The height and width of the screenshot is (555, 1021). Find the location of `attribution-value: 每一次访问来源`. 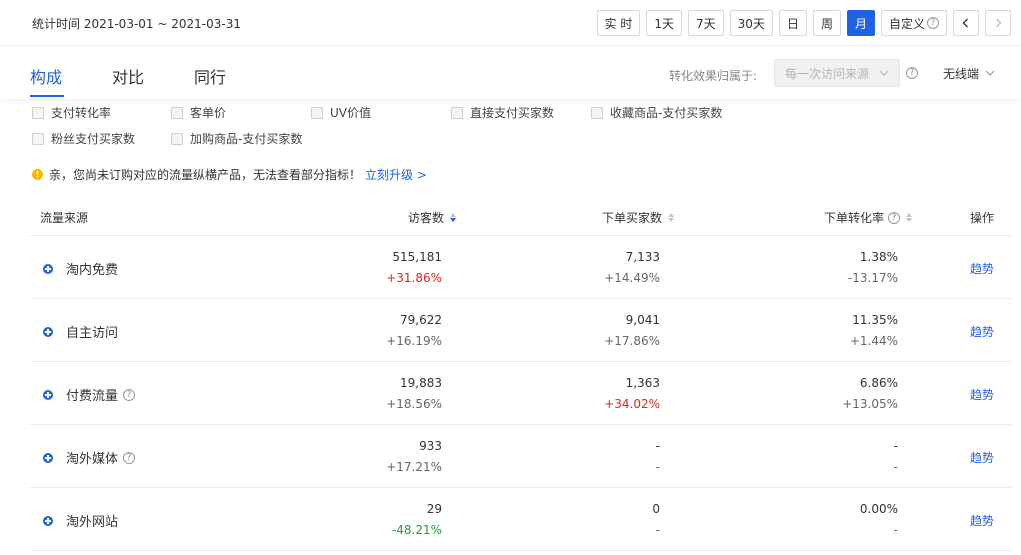

attribution-value: 每一次访问来源 is located at coordinates (827, 73).